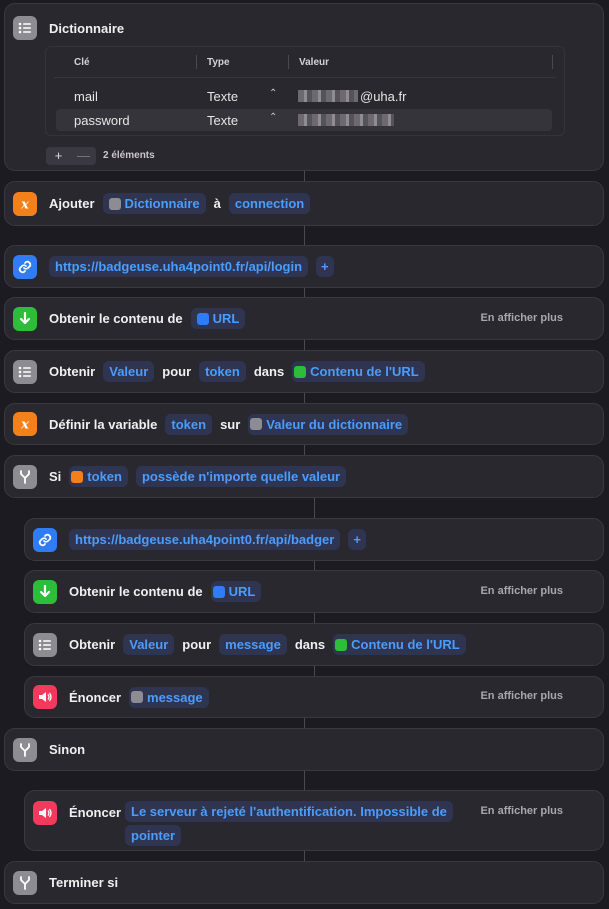 This screenshot has height=909, width=609. I want to click on column-header-type: Type, so click(218, 62).